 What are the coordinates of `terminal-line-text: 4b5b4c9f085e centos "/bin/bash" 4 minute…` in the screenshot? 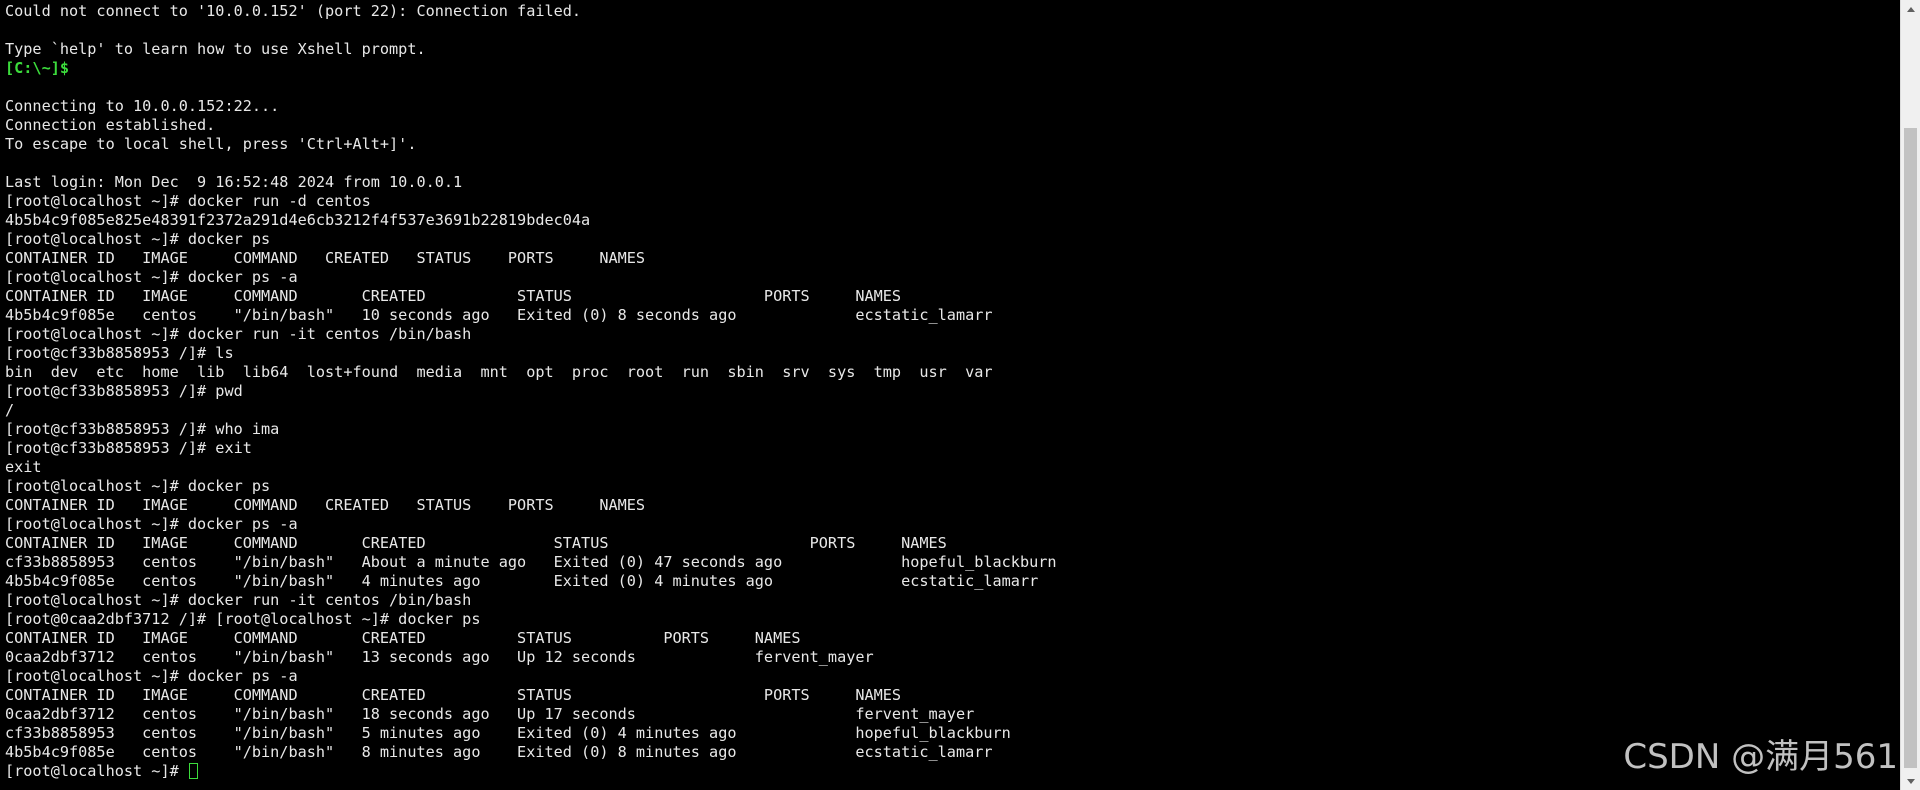 It's located at (522, 581).